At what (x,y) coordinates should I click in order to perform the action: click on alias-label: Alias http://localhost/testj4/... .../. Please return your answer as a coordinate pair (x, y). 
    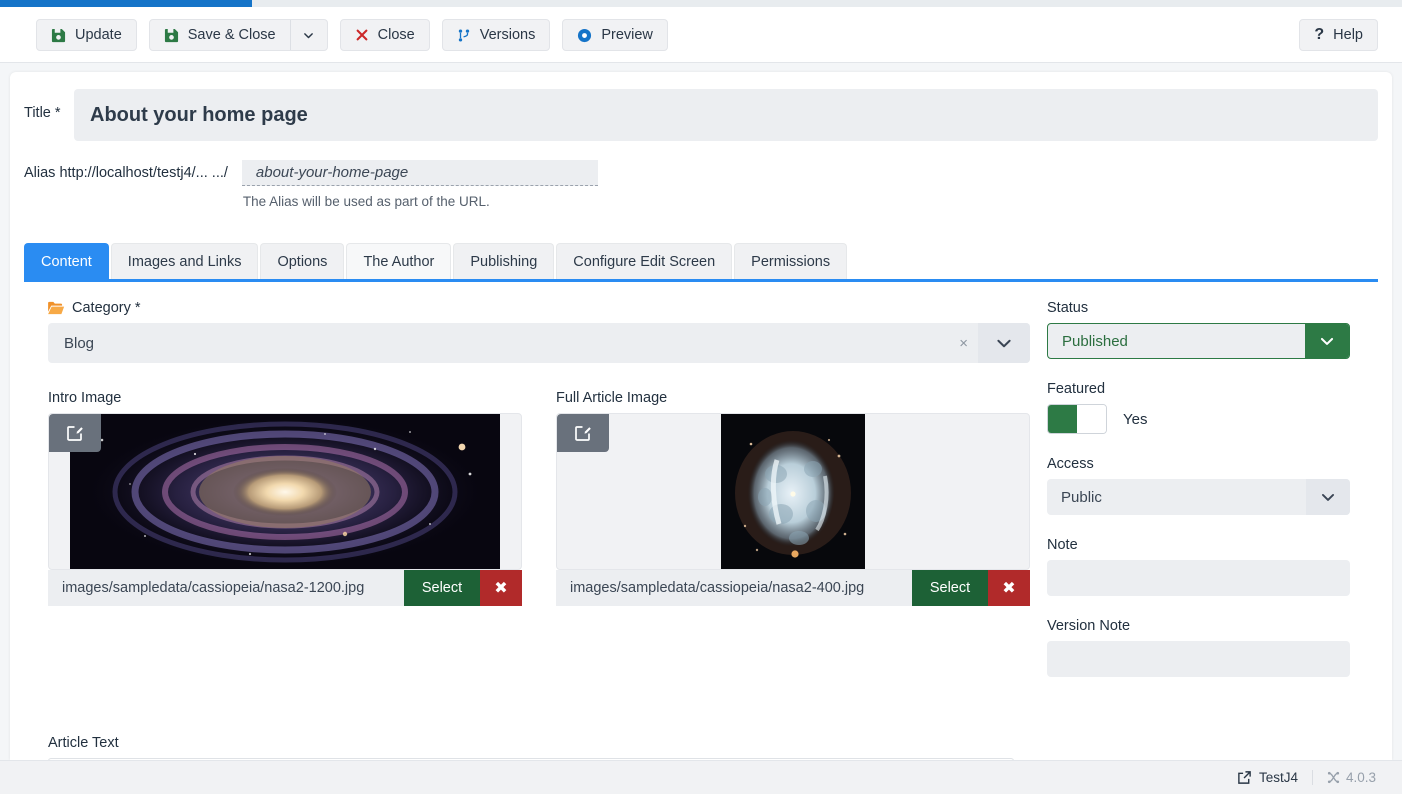
    Looking at the image, I should click on (126, 173).